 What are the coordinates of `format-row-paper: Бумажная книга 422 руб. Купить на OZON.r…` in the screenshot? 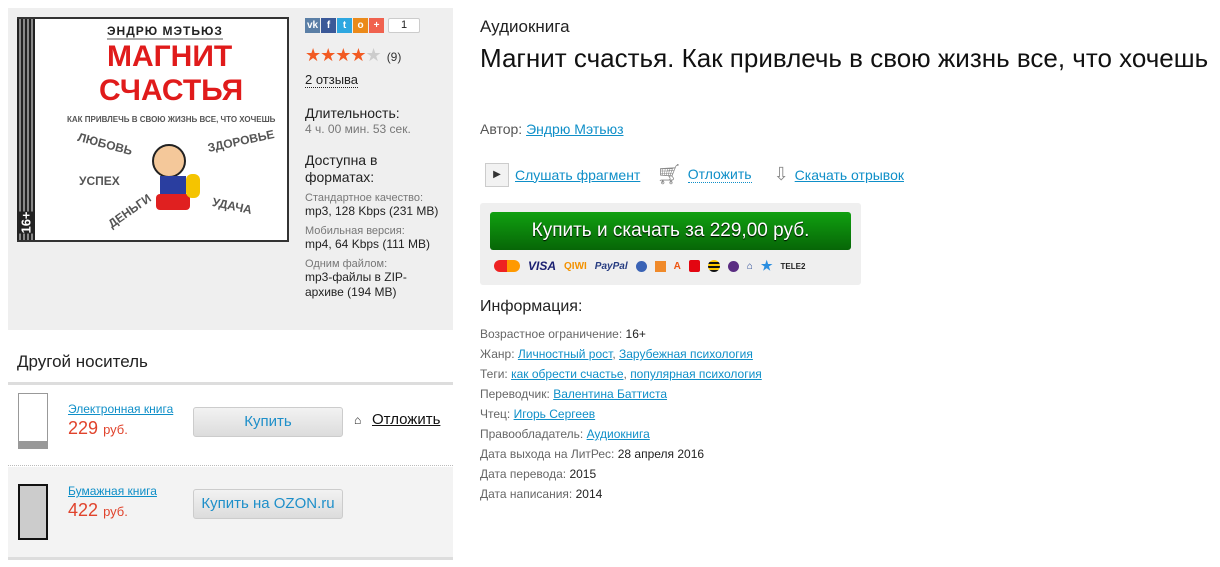 It's located at (230, 513).